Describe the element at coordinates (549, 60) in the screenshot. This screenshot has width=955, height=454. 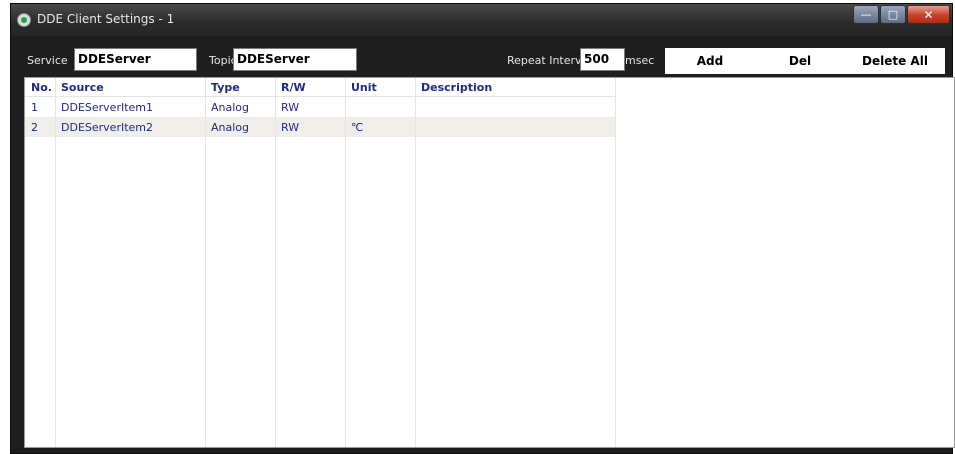
I see `repeat-interval-label: Repeat Interval` at that location.